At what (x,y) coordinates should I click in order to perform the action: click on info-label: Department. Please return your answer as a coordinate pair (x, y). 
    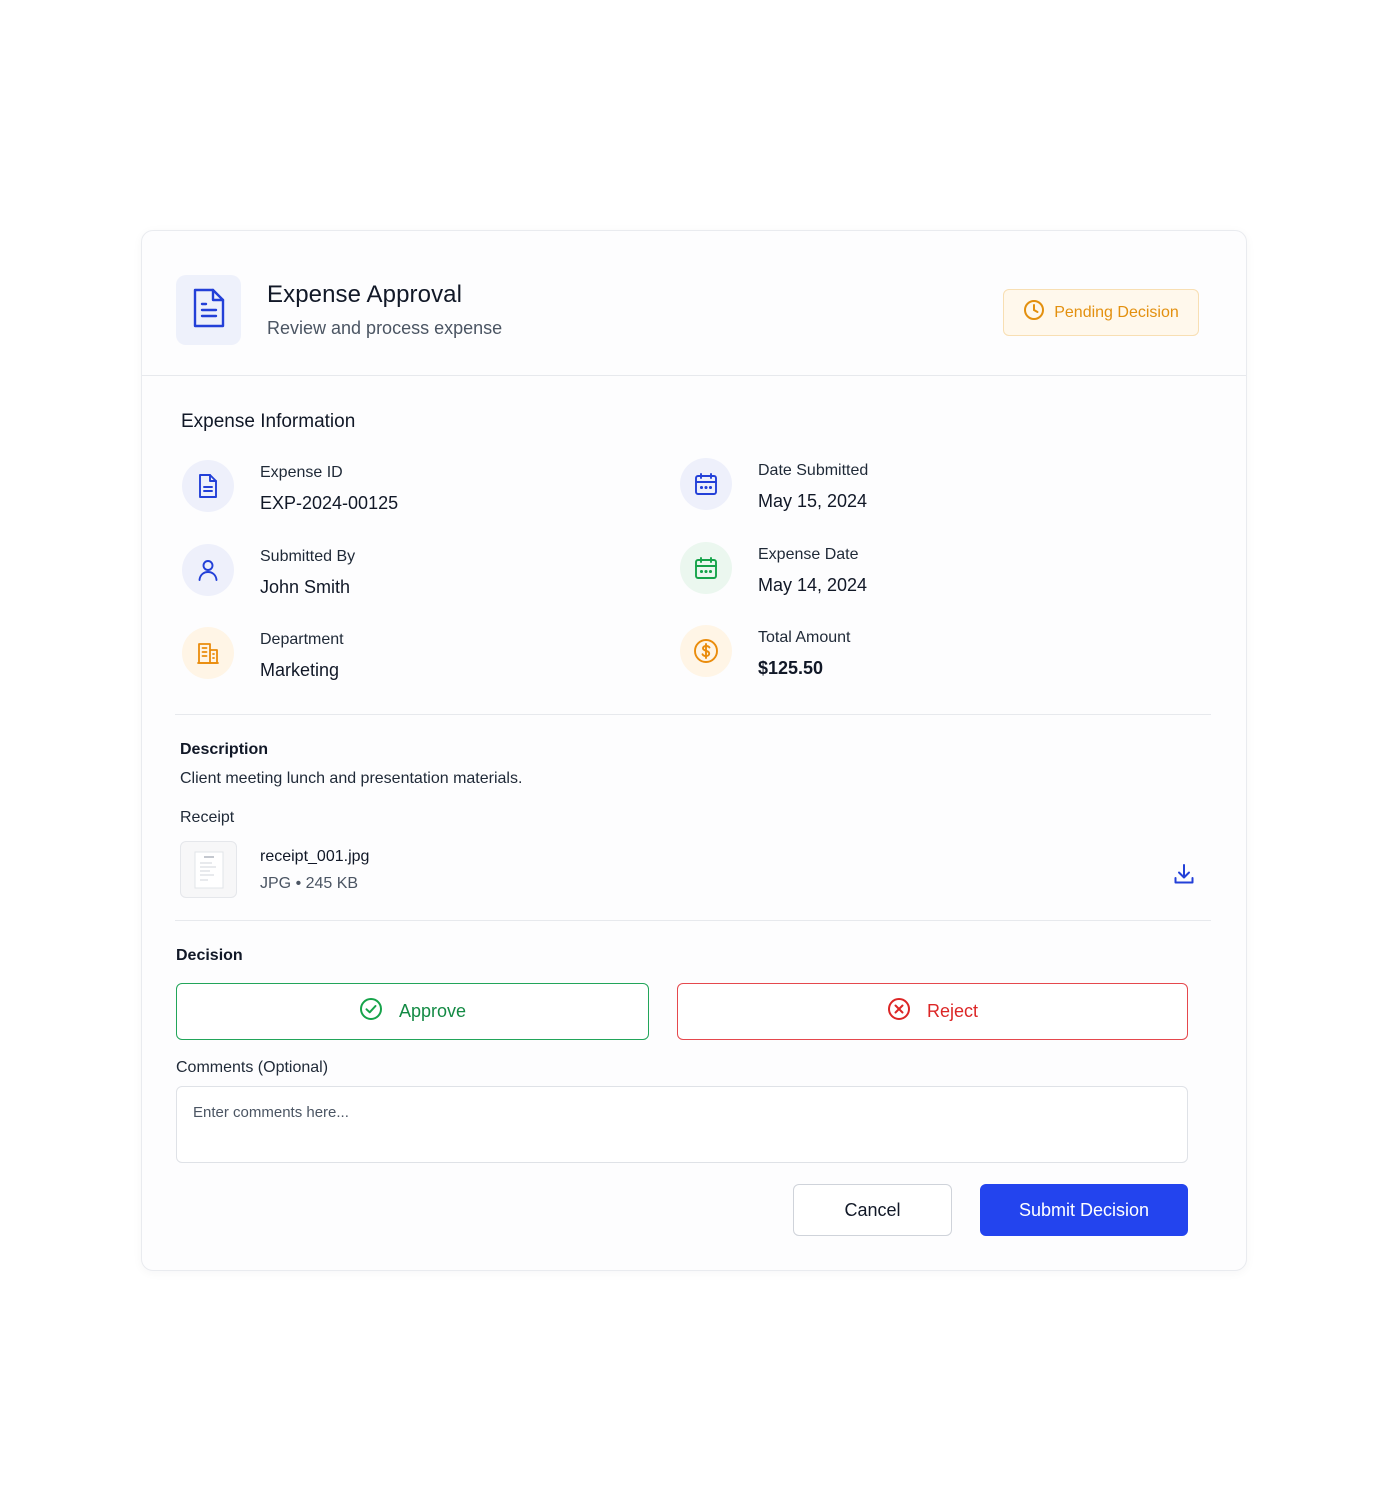
    Looking at the image, I should click on (302, 639).